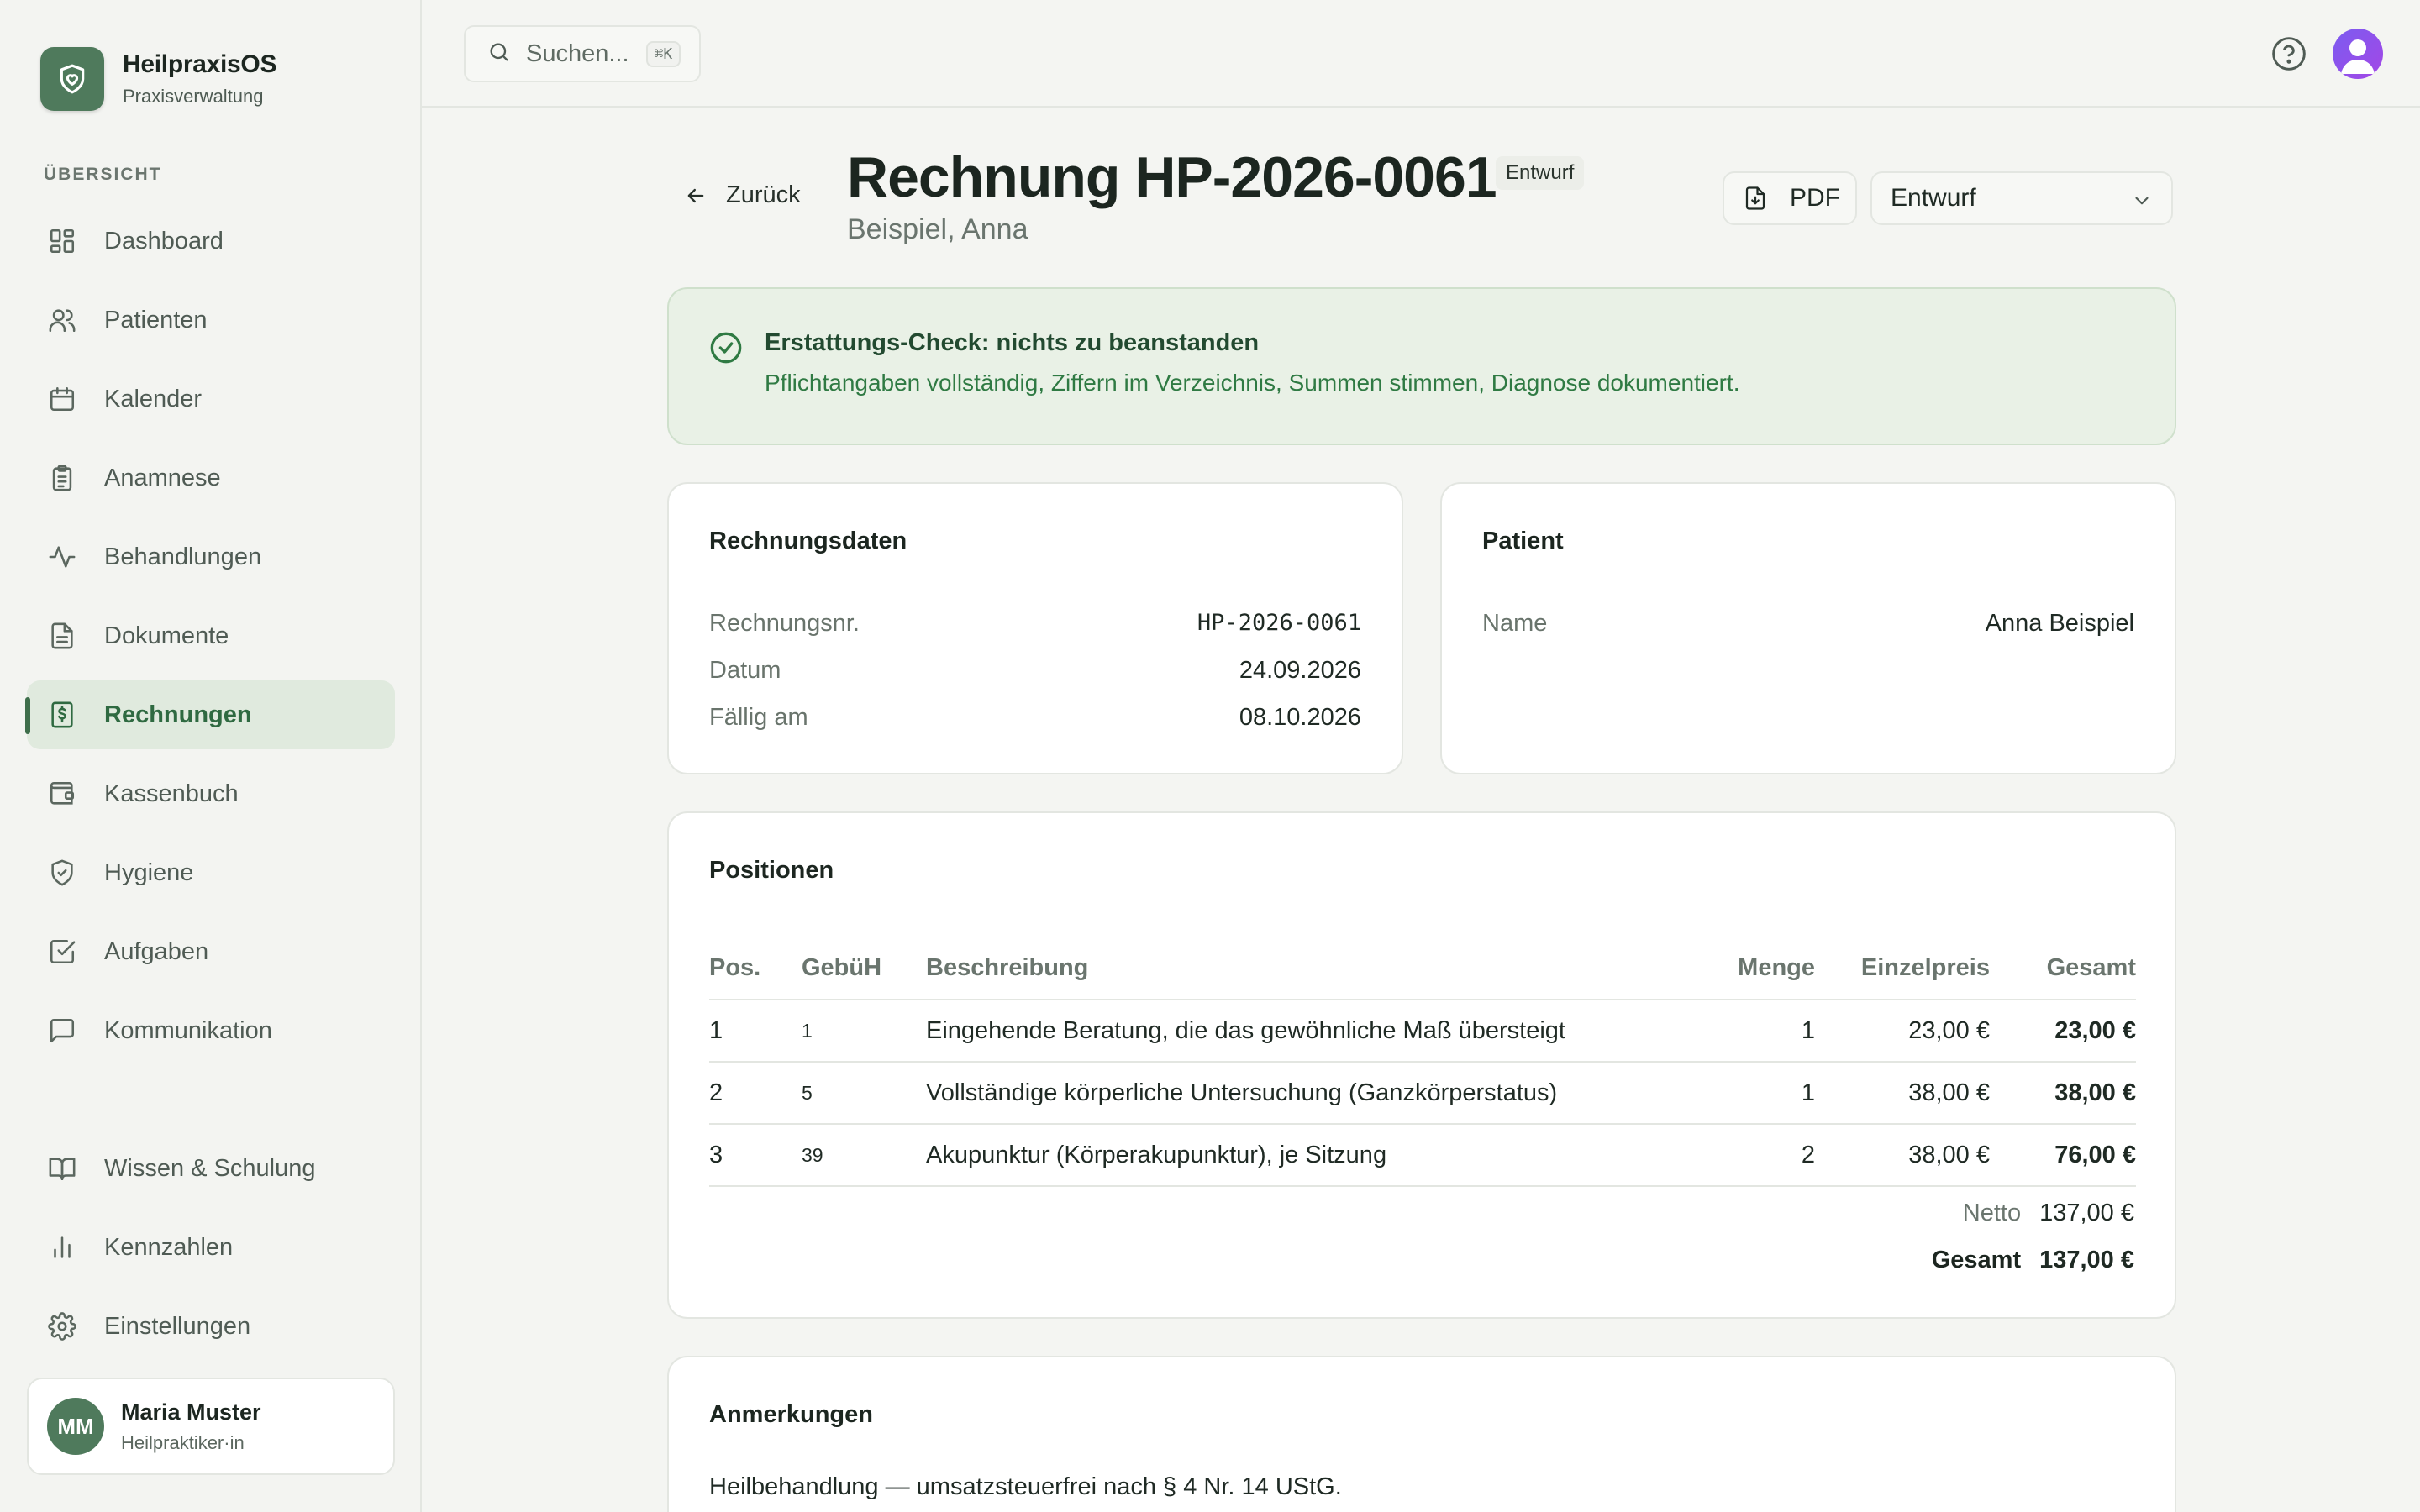  I want to click on sidebar-item-label: Kalender, so click(153, 398).